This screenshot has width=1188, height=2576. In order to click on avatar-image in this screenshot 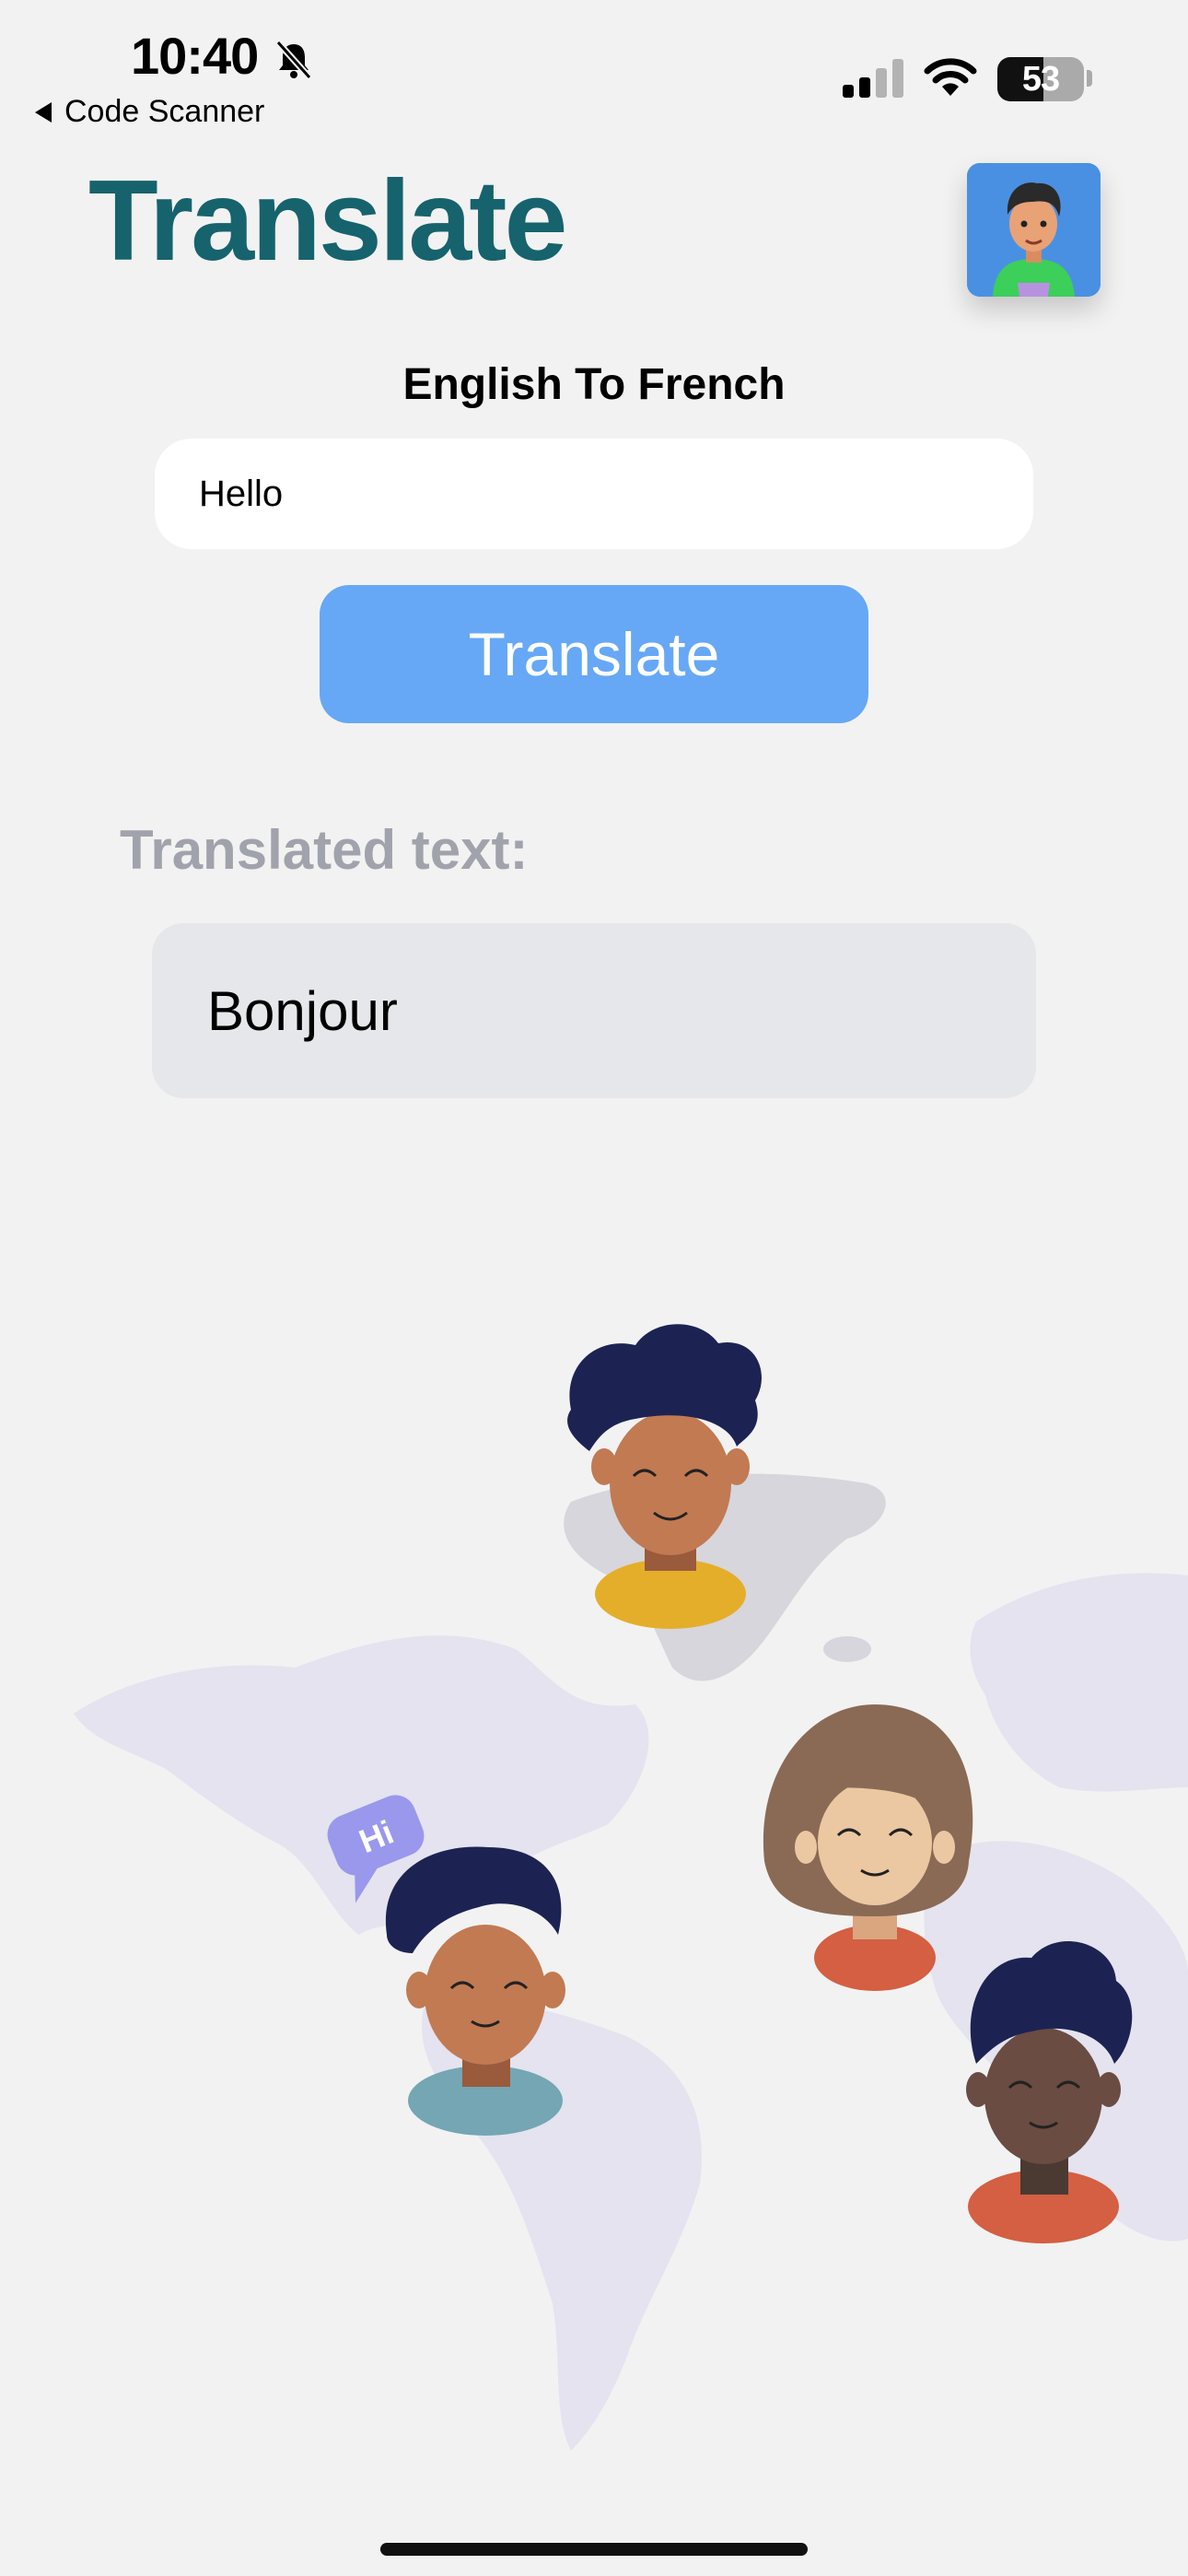, I will do `click(1034, 230)`.